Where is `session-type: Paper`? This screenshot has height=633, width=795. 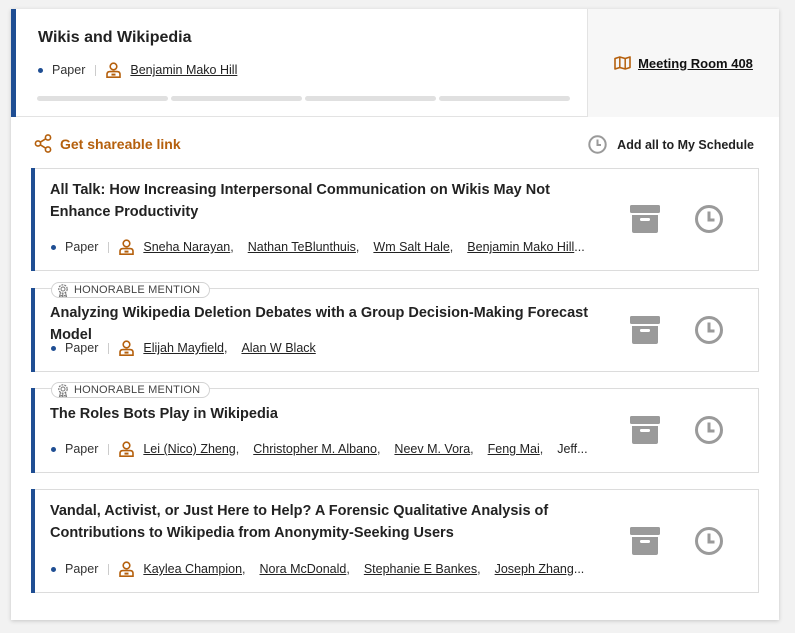 session-type: Paper is located at coordinates (69, 70).